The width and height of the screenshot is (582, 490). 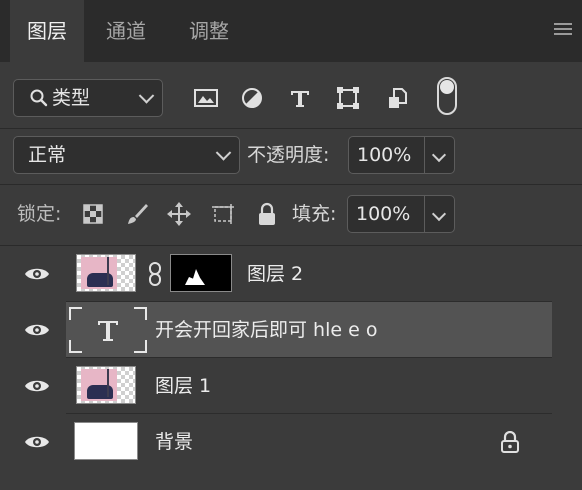 What do you see at coordinates (47, 31) in the screenshot?
I see `tab-layers: 图层` at bounding box center [47, 31].